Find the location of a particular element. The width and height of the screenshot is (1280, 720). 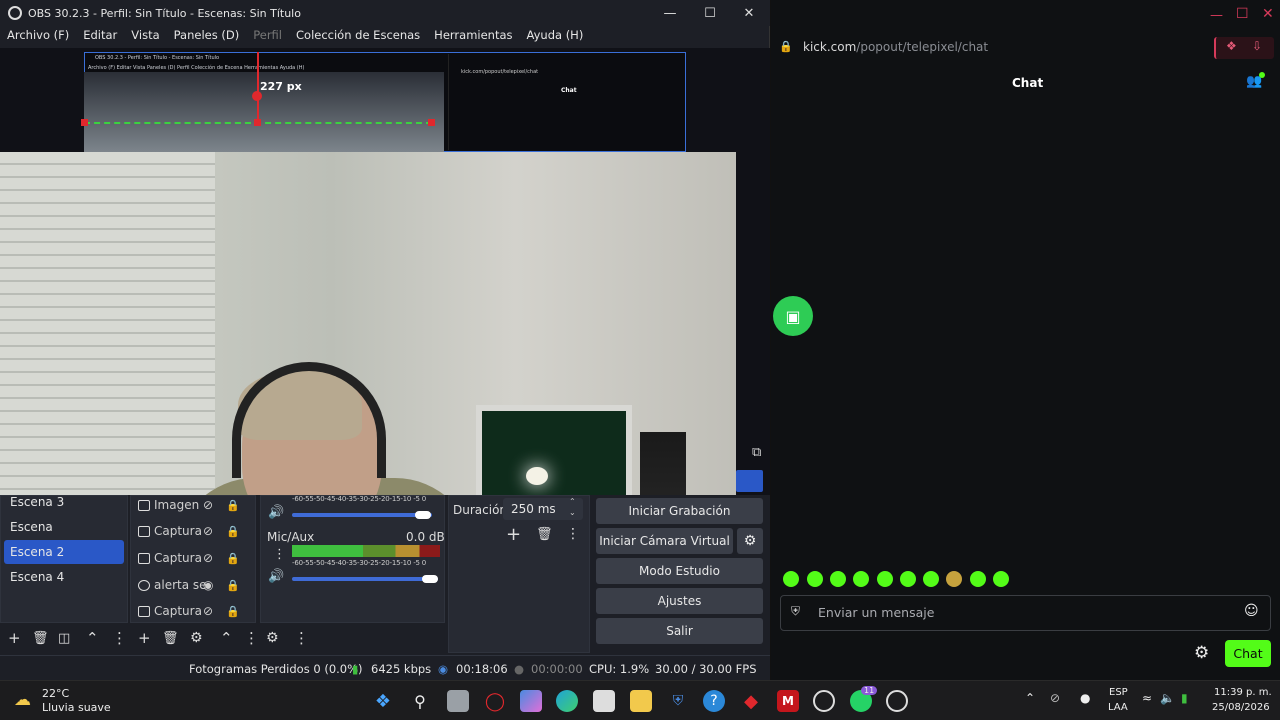

duration-spinbox: 250 ms ⌃ ⌄ is located at coordinates (543, 508).